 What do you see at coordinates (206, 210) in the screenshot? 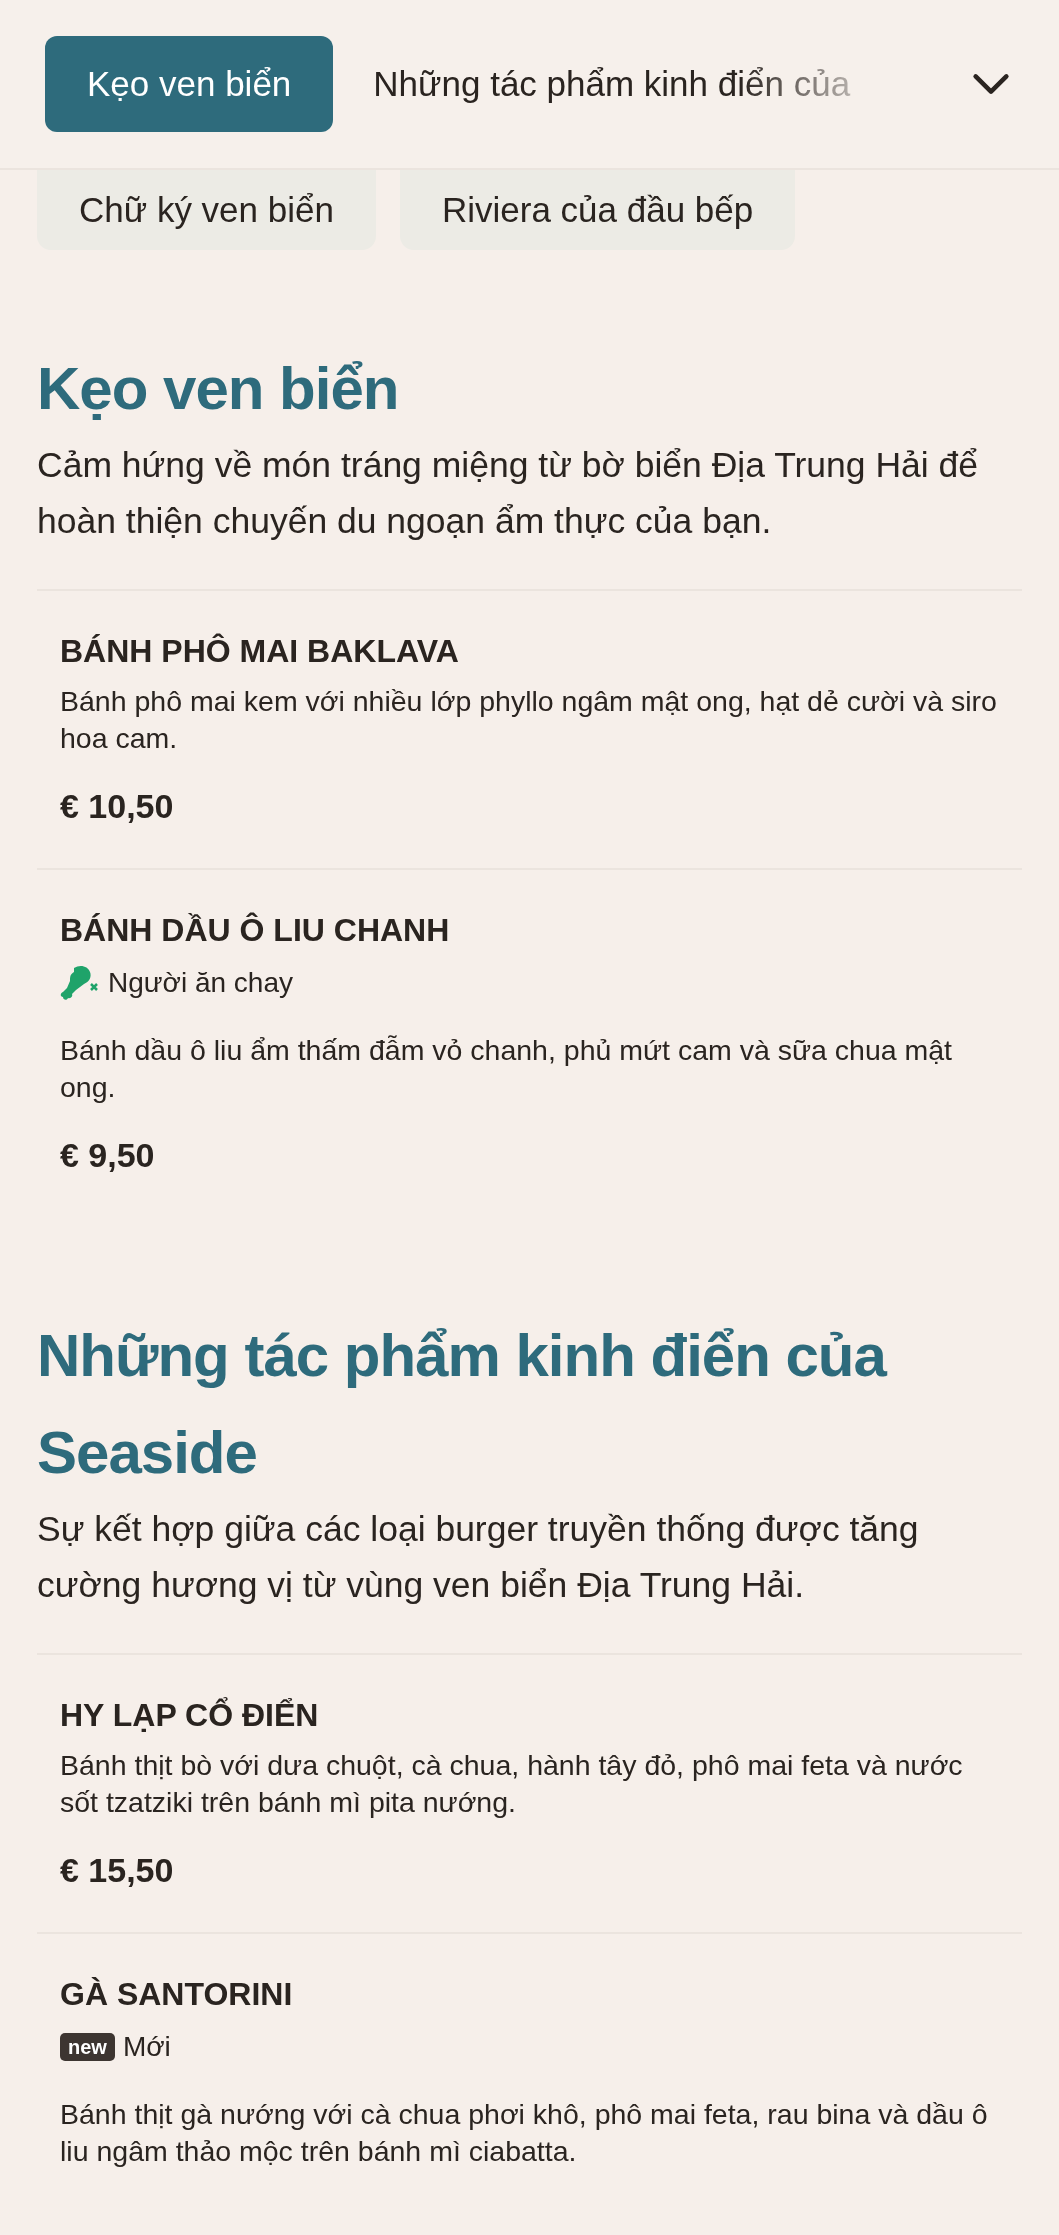
I see `category-tab: Chữ ký ven biển` at bounding box center [206, 210].